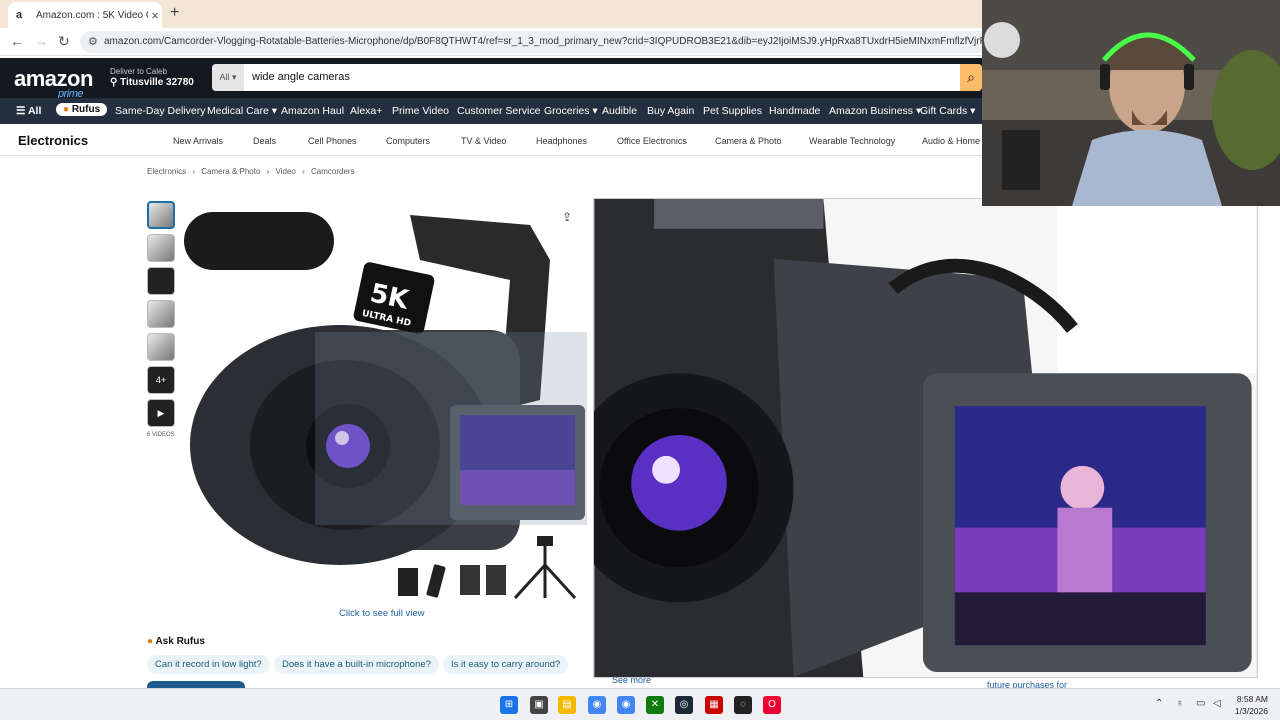  I want to click on rufus-question-chip: Does it have a built-in microphone?, so click(356, 664).